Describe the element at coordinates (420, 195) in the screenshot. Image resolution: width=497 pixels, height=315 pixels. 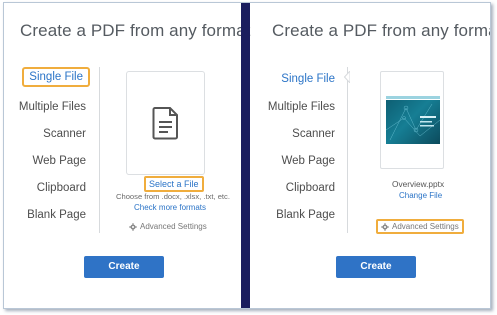
I see `change-file-link: Change File` at that location.